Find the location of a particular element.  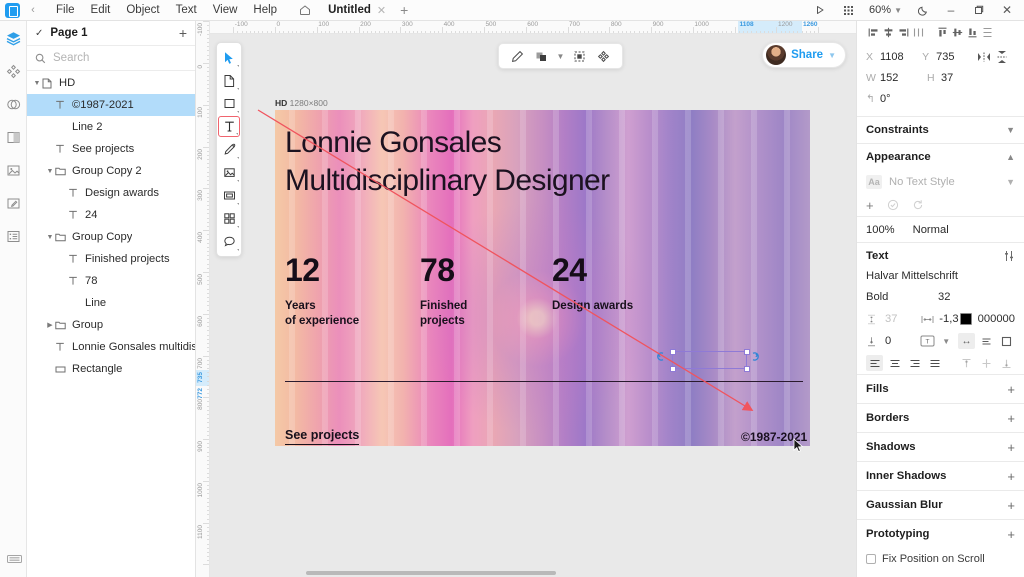

avatar is located at coordinates (776, 55).